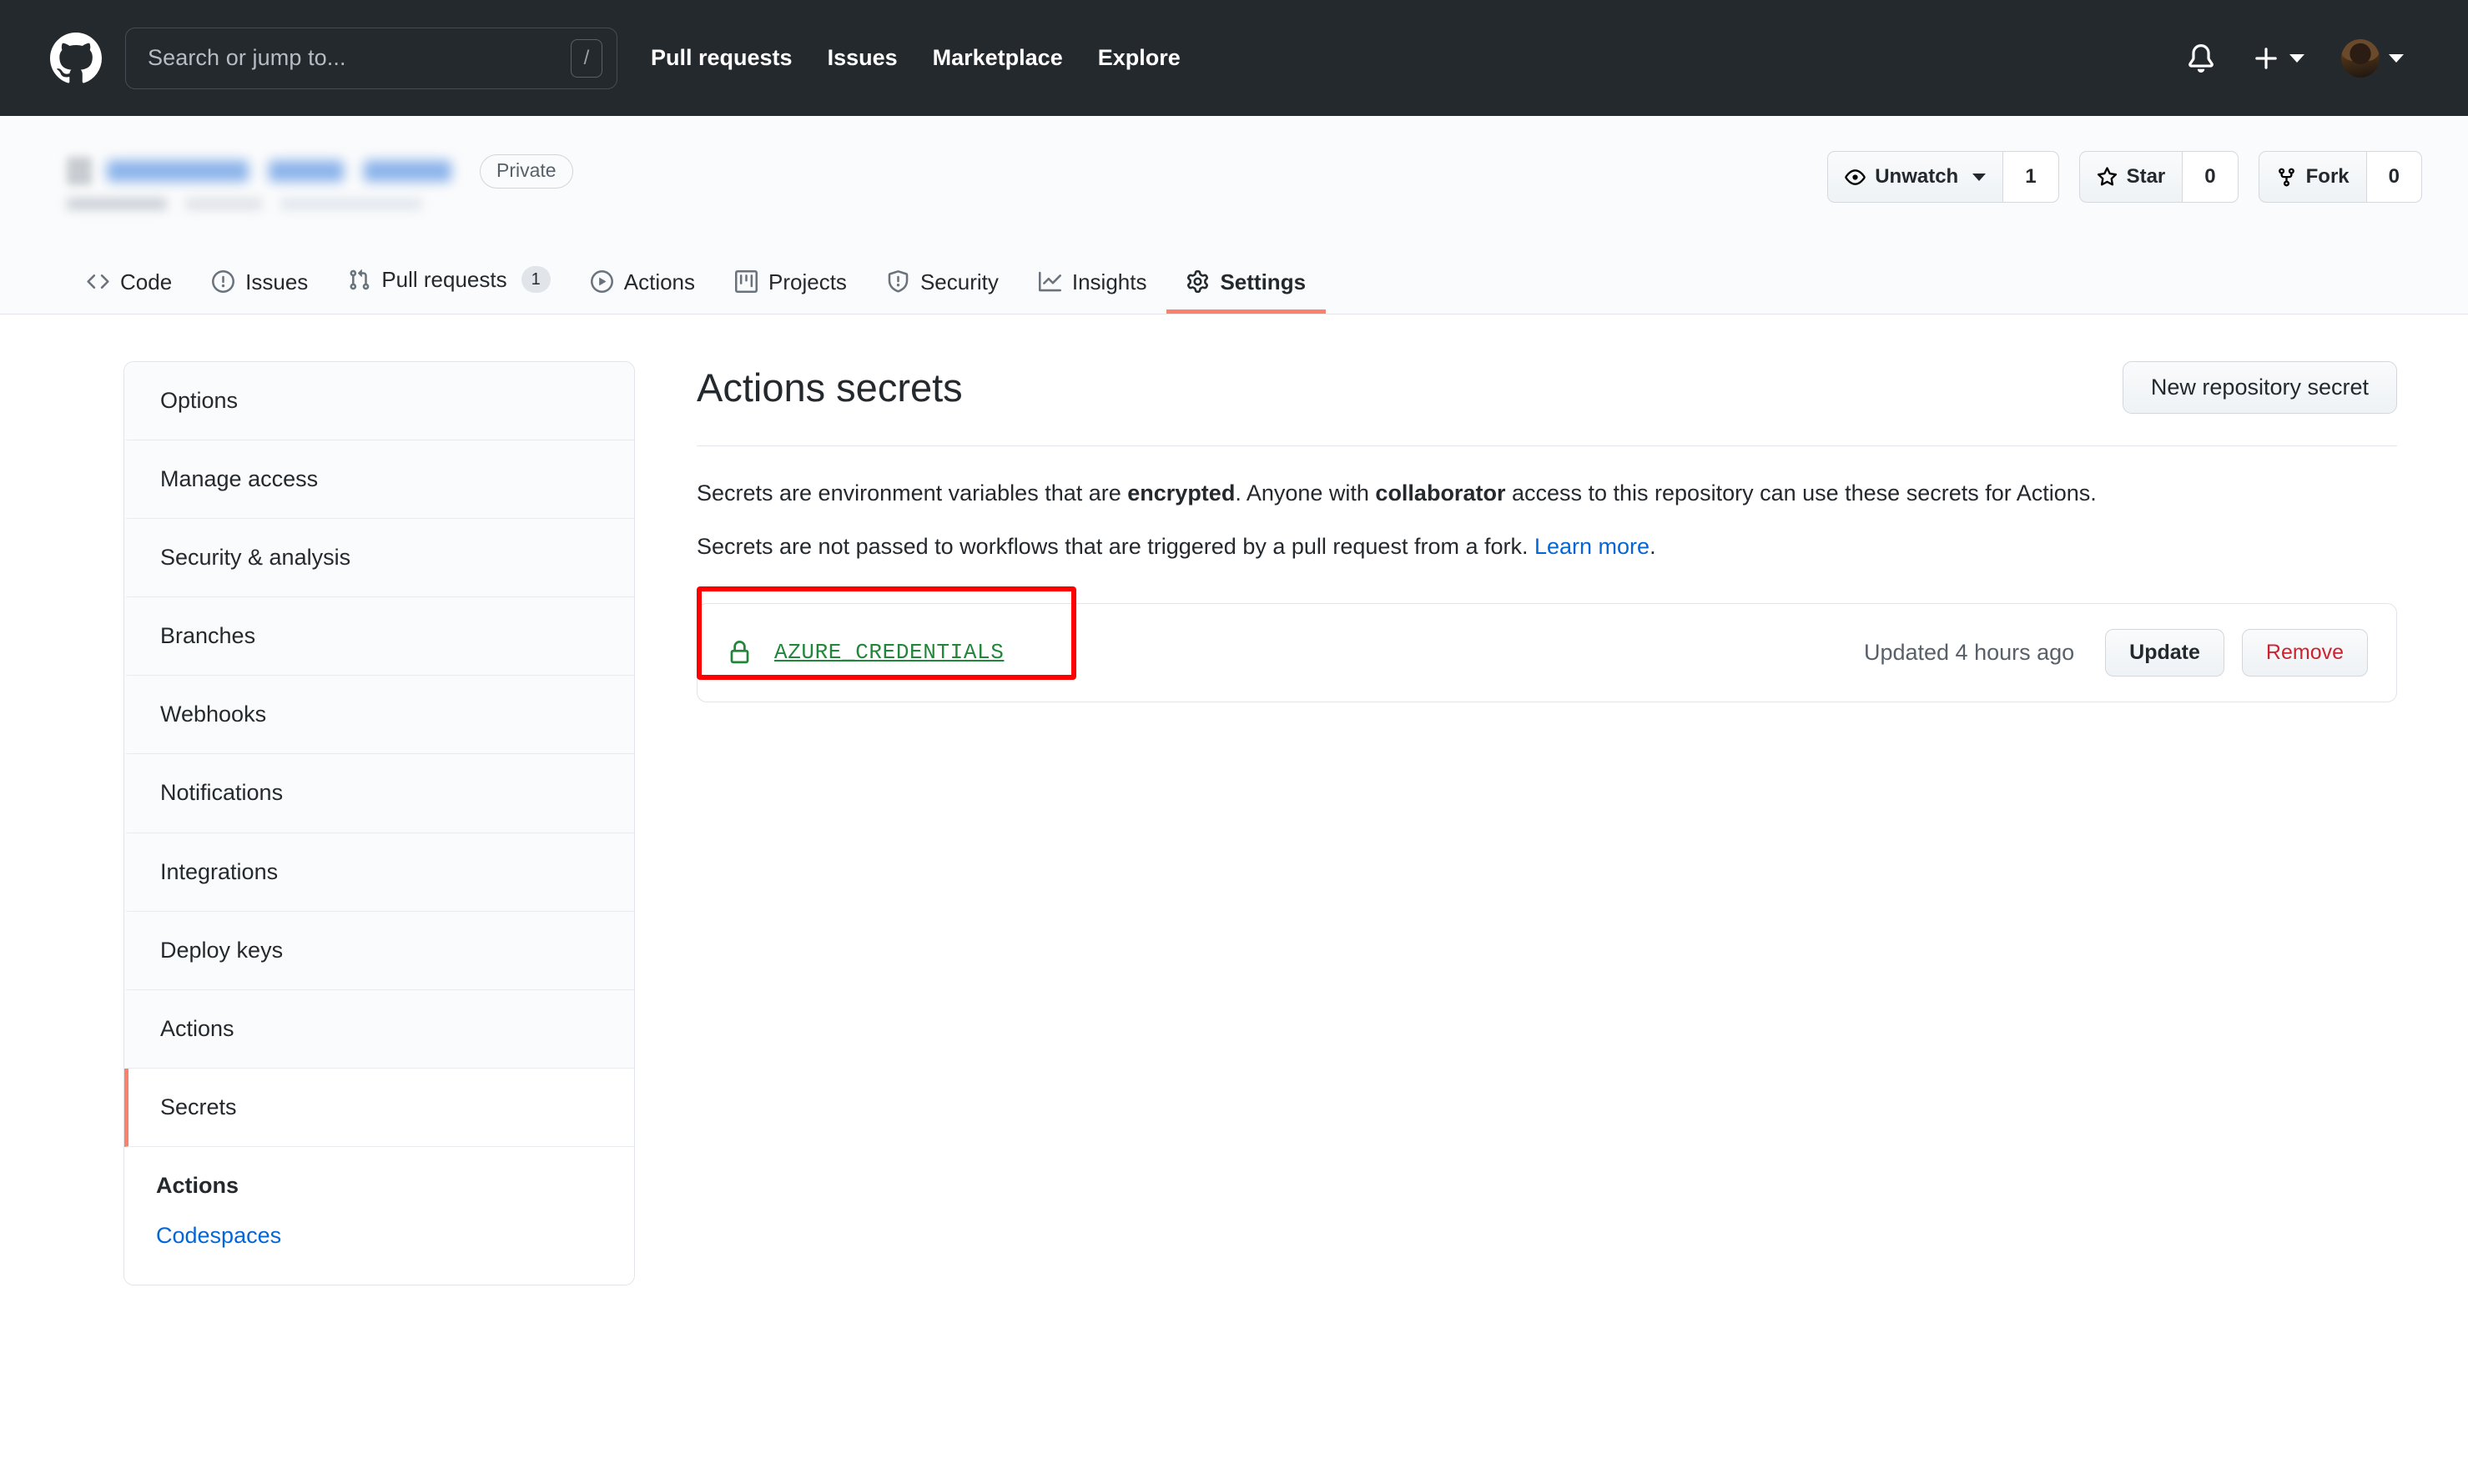  I want to click on remove-secret-button: Remove, so click(2304, 653).